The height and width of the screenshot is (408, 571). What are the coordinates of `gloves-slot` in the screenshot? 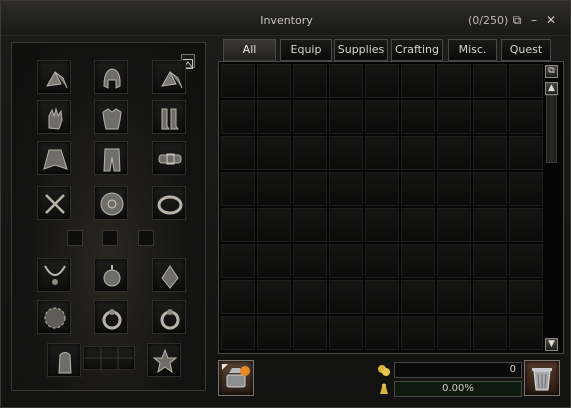 It's located at (54, 117).